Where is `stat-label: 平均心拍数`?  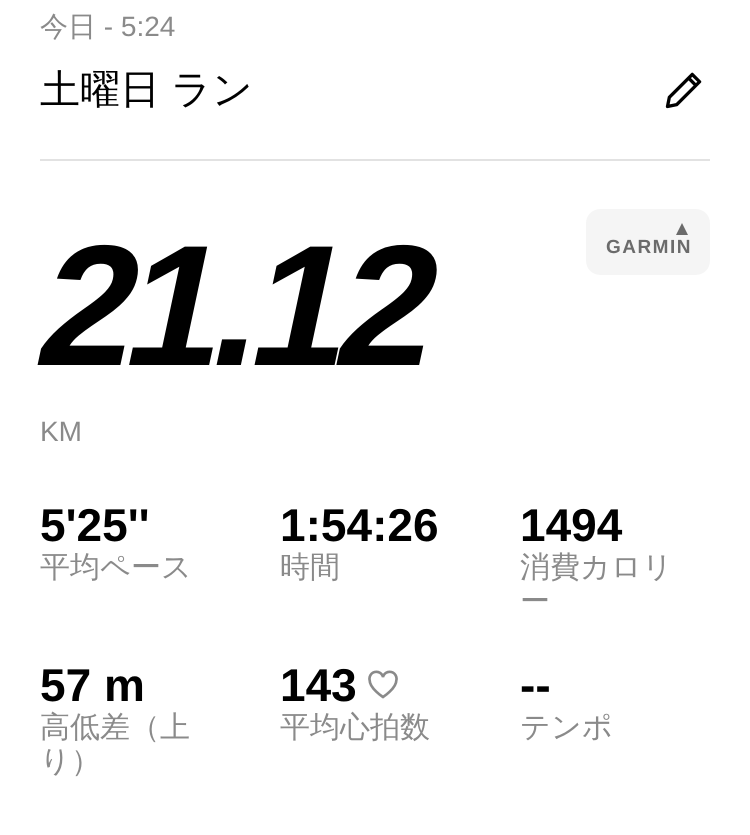
stat-label: 平均心拍数 is located at coordinates (355, 728).